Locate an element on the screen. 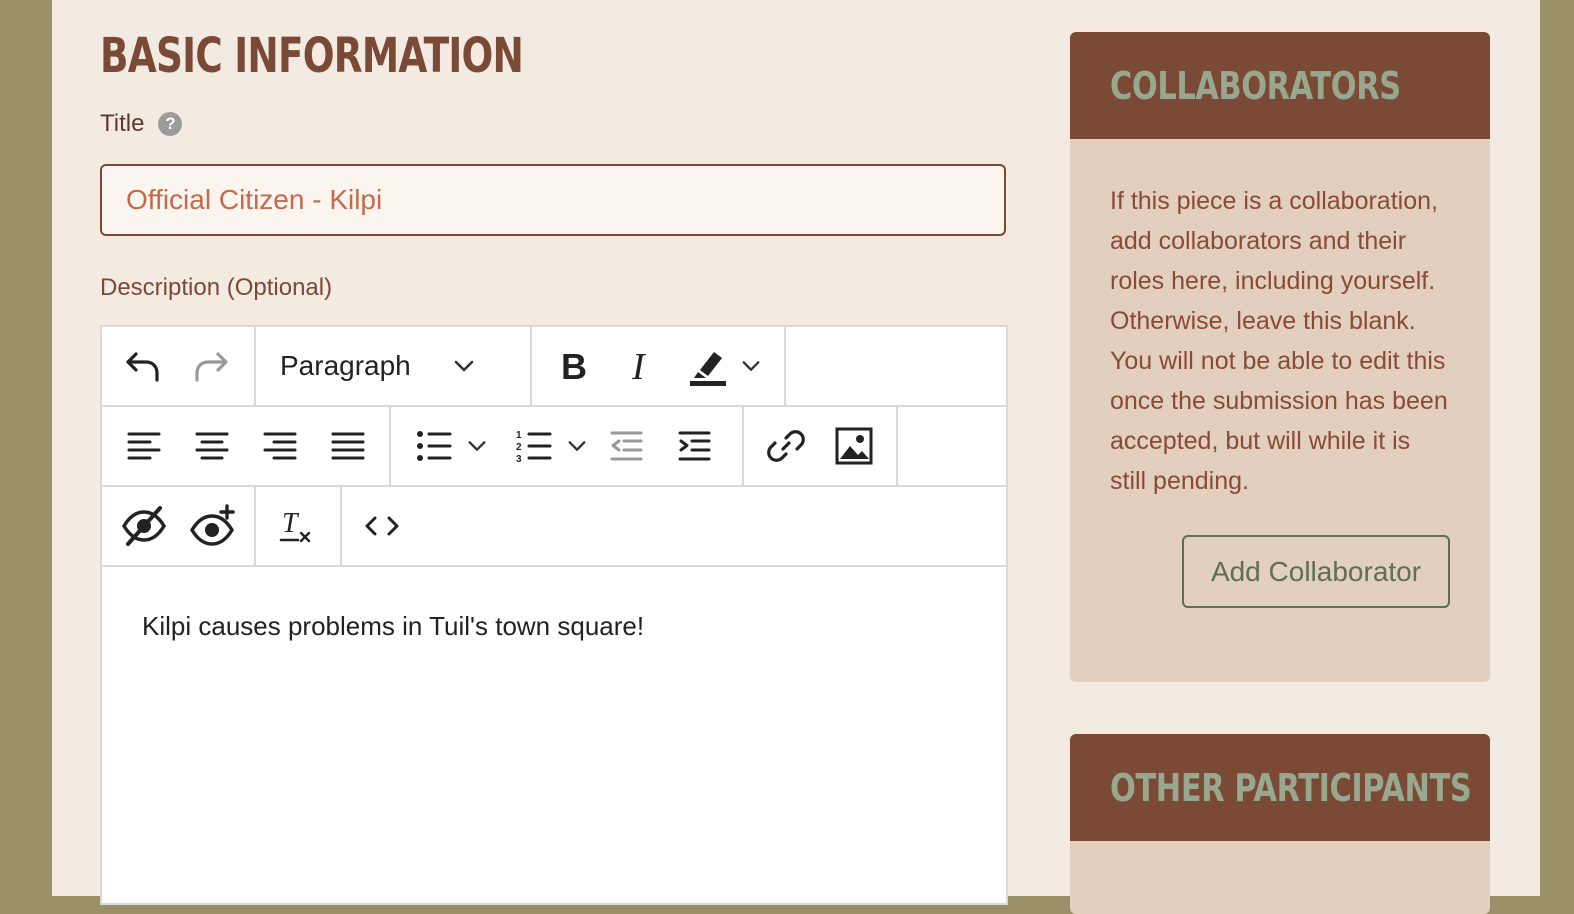  svg-text: 2 is located at coordinates (519, 447).